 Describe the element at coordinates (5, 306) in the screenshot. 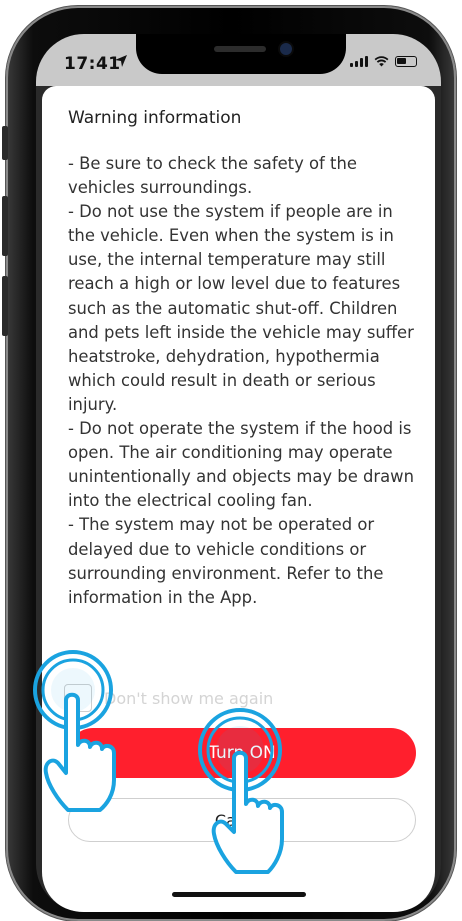

I see `volume-down-button` at that location.